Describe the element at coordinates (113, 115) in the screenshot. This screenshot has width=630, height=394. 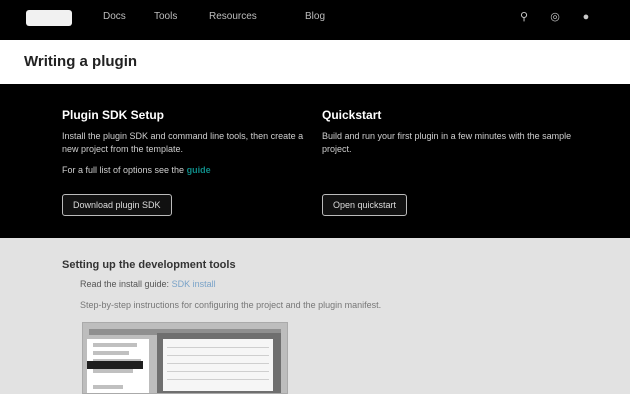
I see `hero-left-heading: Plugin SDK Setup` at that location.